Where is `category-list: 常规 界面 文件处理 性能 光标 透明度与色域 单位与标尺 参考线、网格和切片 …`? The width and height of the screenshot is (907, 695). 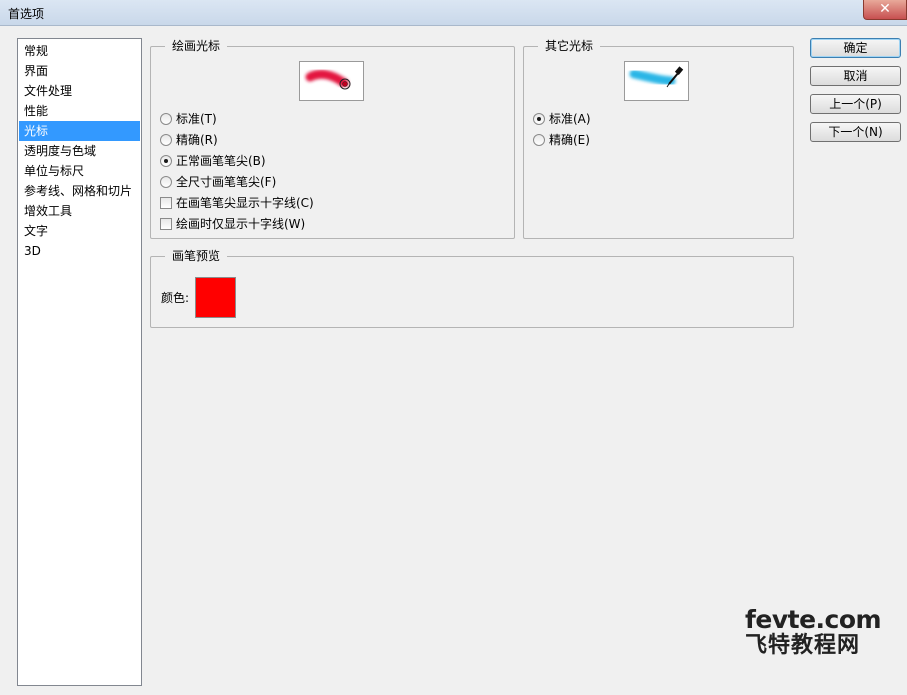 category-list: 常规 界面 文件处理 性能 光标 透明度与色域 单位与标尺 参考线、网格和切片 … is located at coordinates (79, 362).